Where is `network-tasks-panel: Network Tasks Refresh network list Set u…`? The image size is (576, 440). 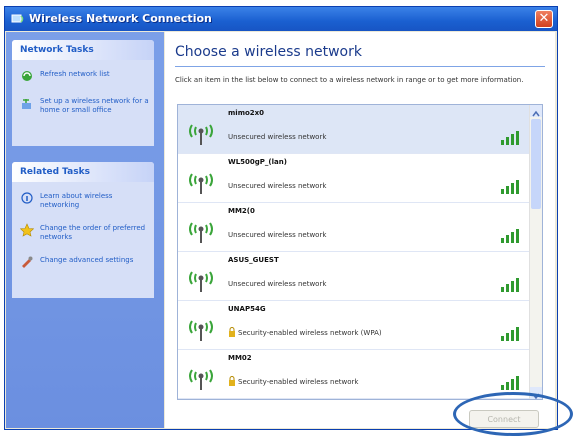
network-tasks-panel: Network Tasks Refresh network list Set u… is located at coordinates (83, 93).